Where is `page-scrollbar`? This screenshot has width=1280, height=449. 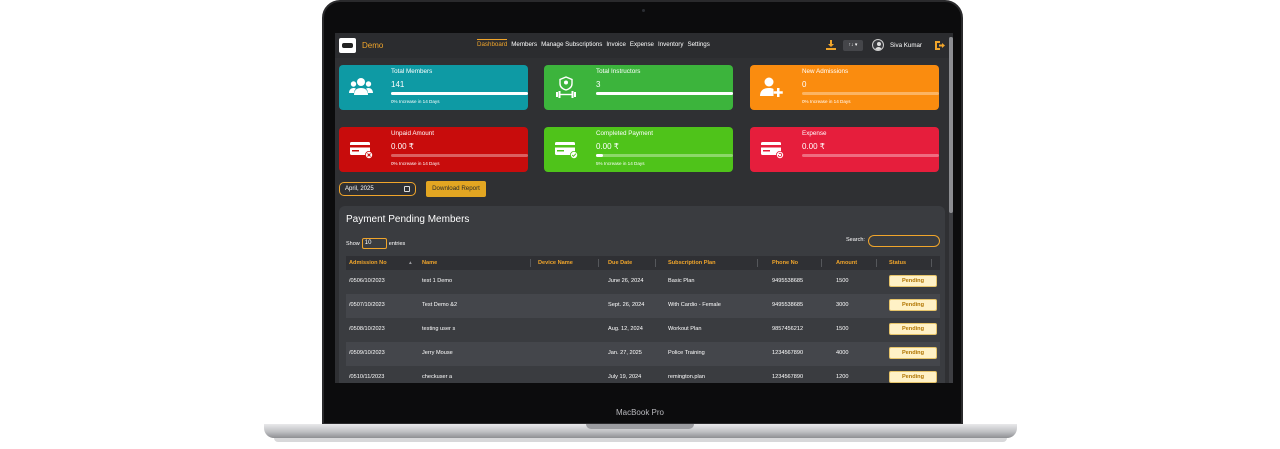
page-scrollbar is located at coordinates (951, 210).